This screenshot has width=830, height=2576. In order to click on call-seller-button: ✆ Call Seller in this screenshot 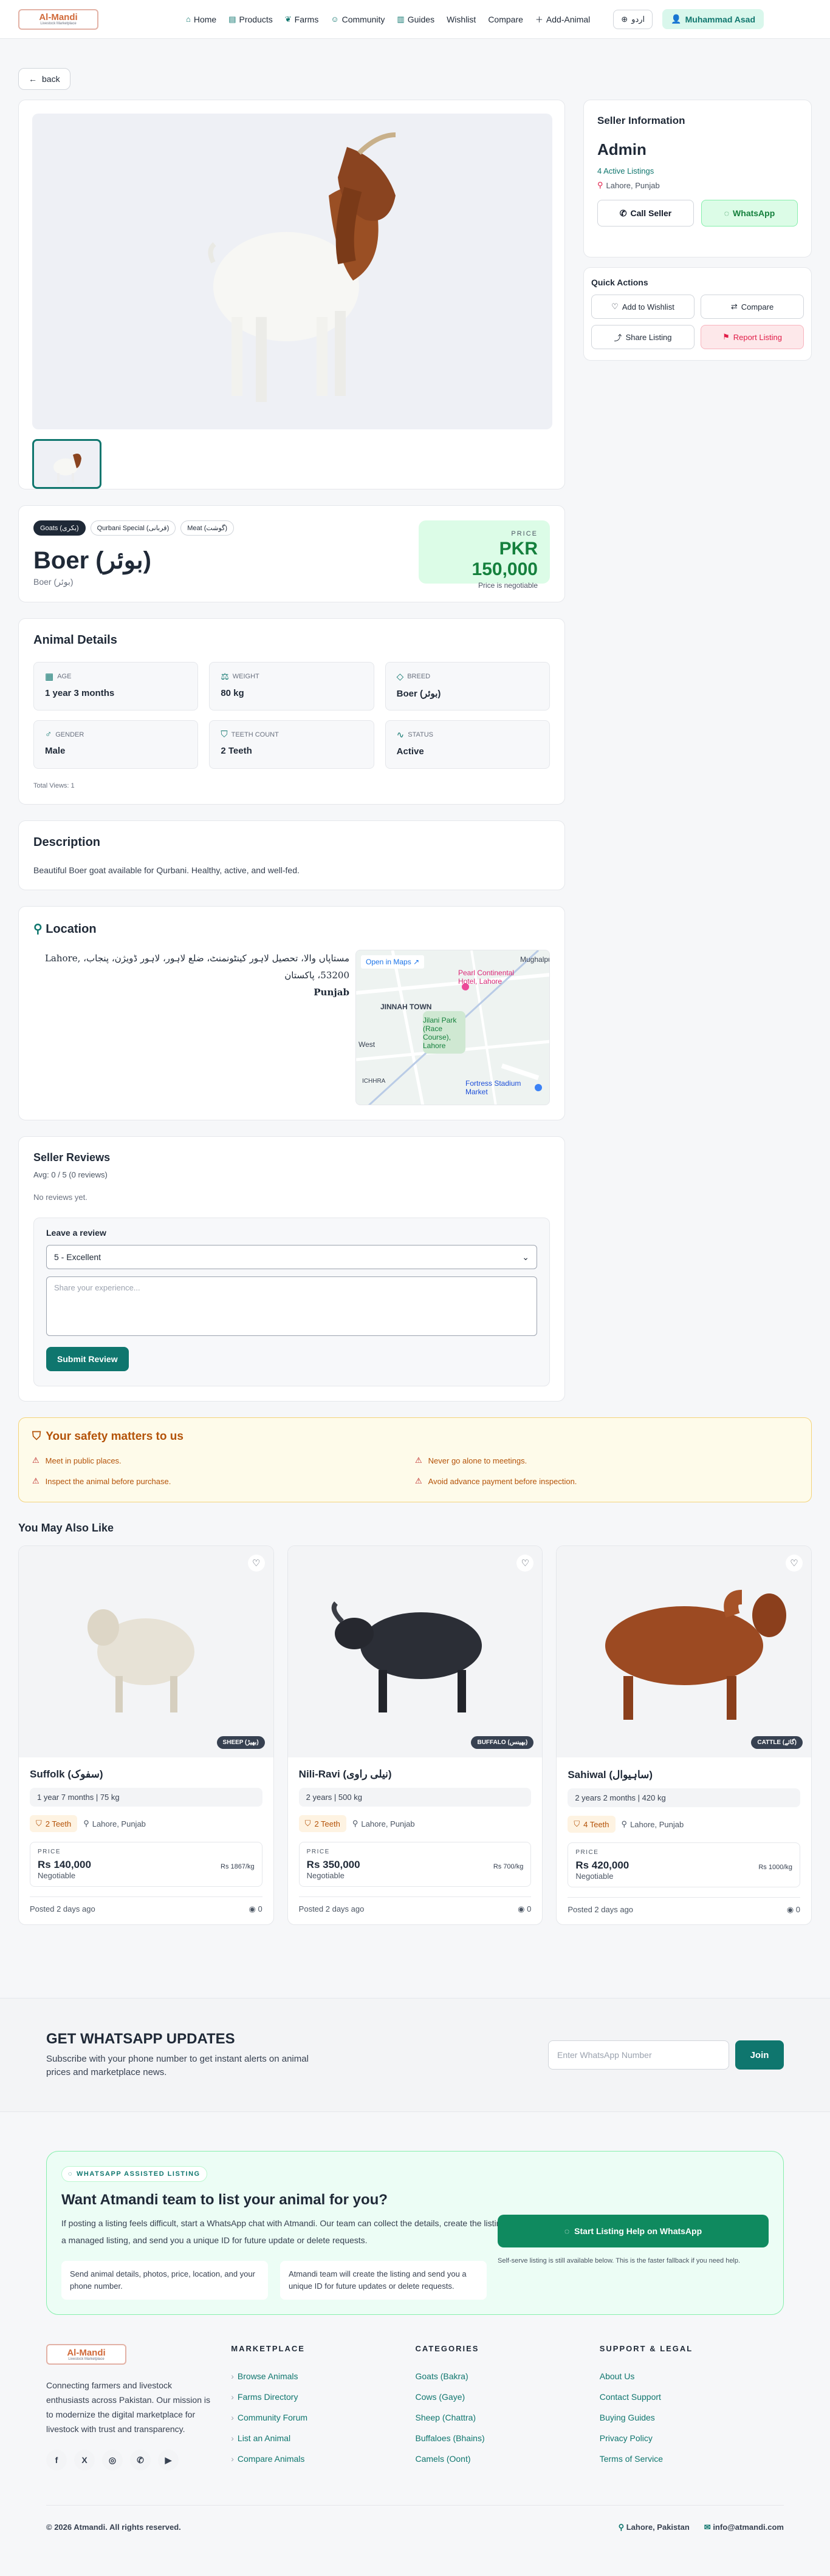, I will do `click(645, 214)`.